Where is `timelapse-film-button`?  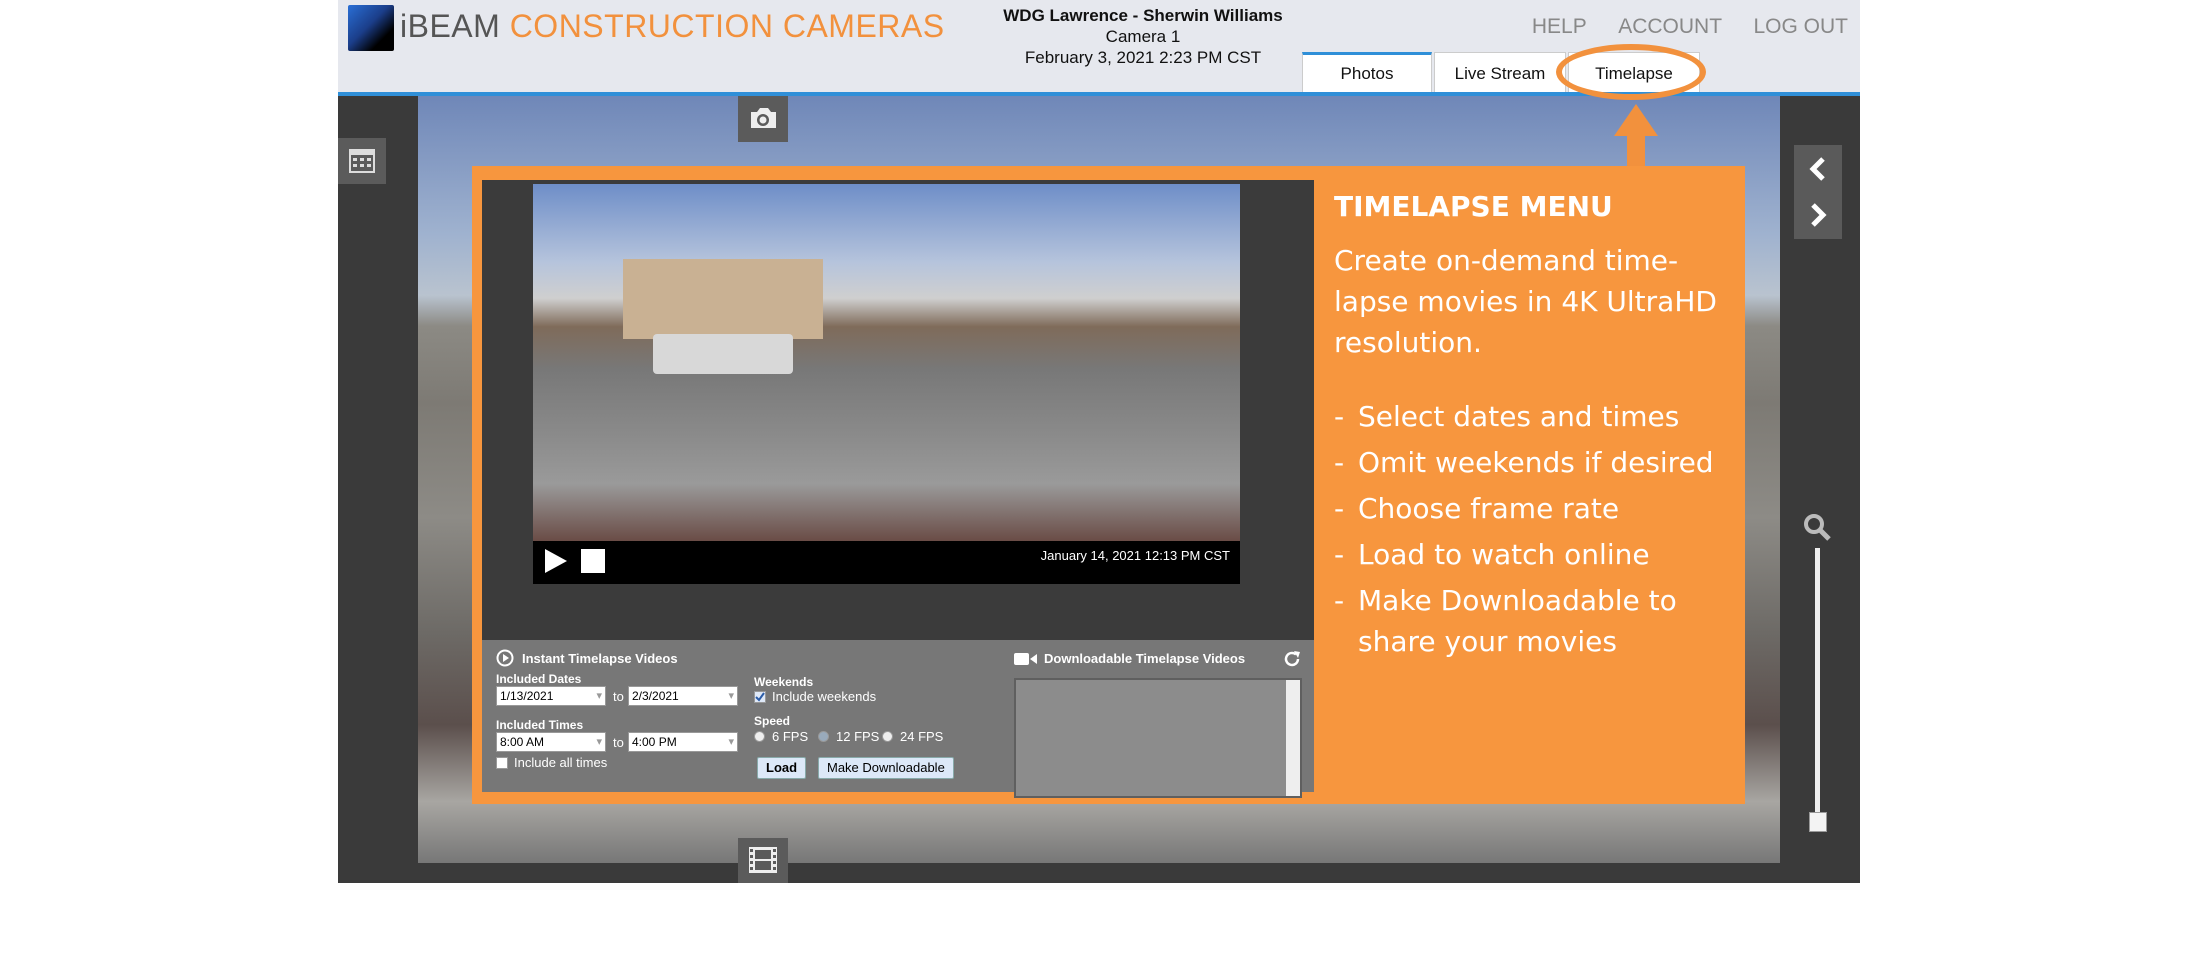 timelapse-film-button is located at coordinates (763, 860).